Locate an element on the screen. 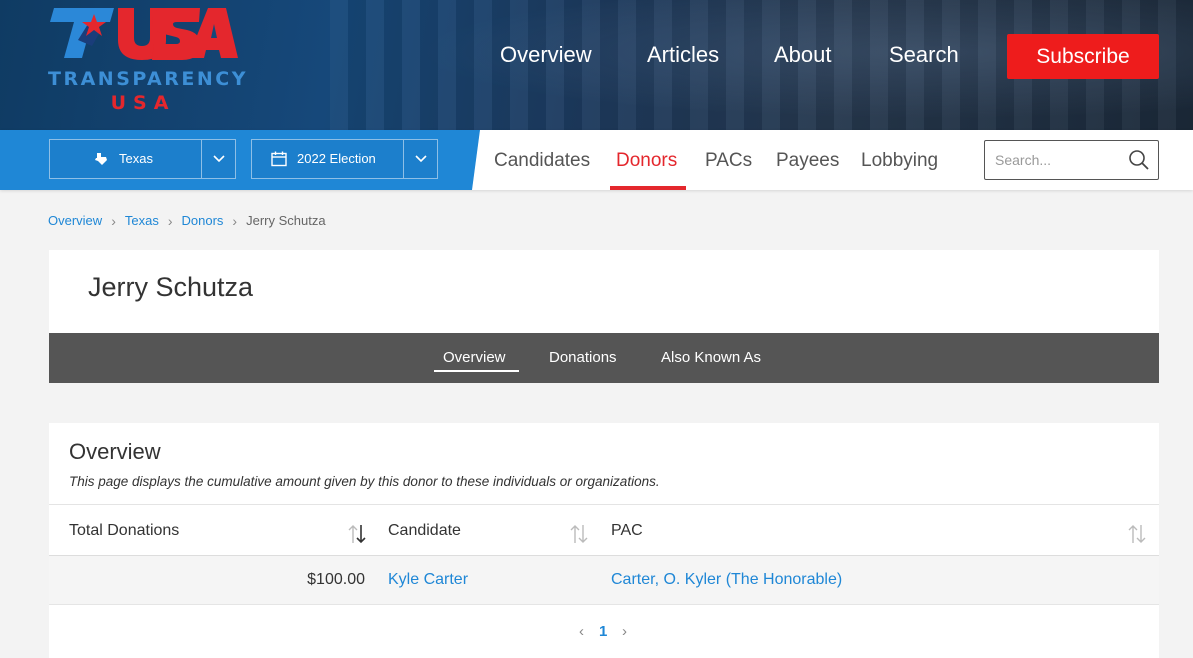 The height and width of the screenshot is (658, 1193). column-candidate: Candidate is located at coordinates (424, 531).